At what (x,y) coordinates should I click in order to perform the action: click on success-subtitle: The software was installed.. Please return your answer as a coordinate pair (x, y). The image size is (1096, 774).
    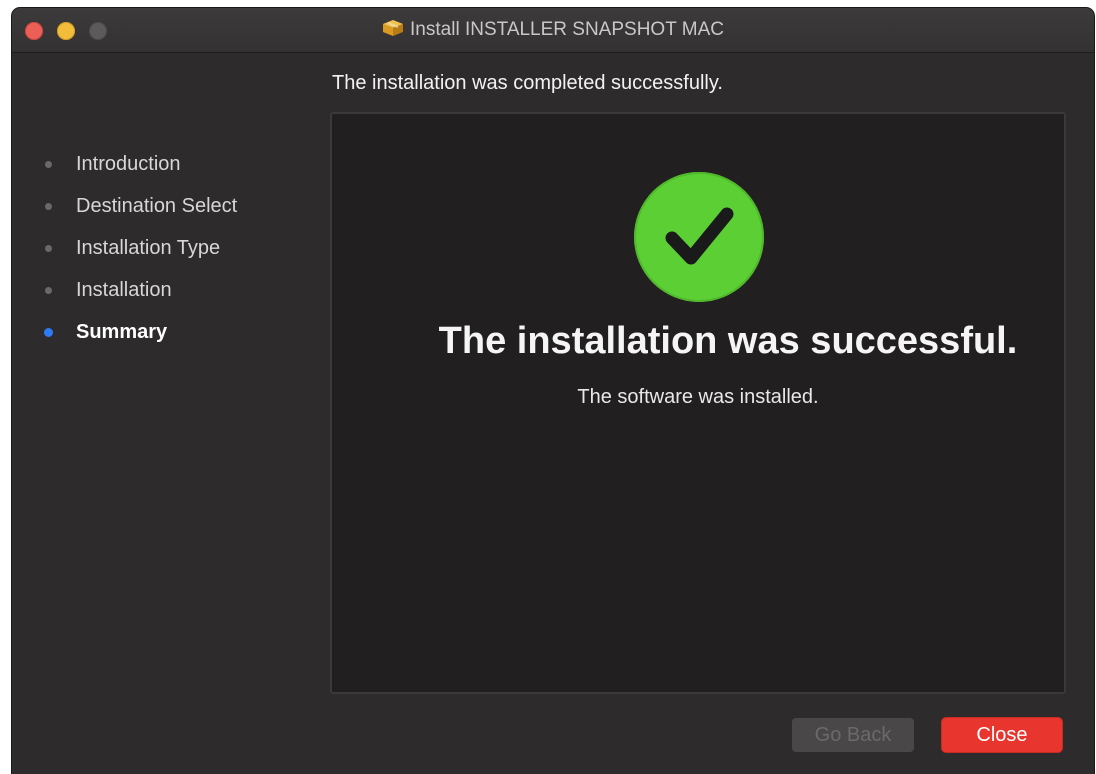
    Looking at the image, I should click on (698, 397).